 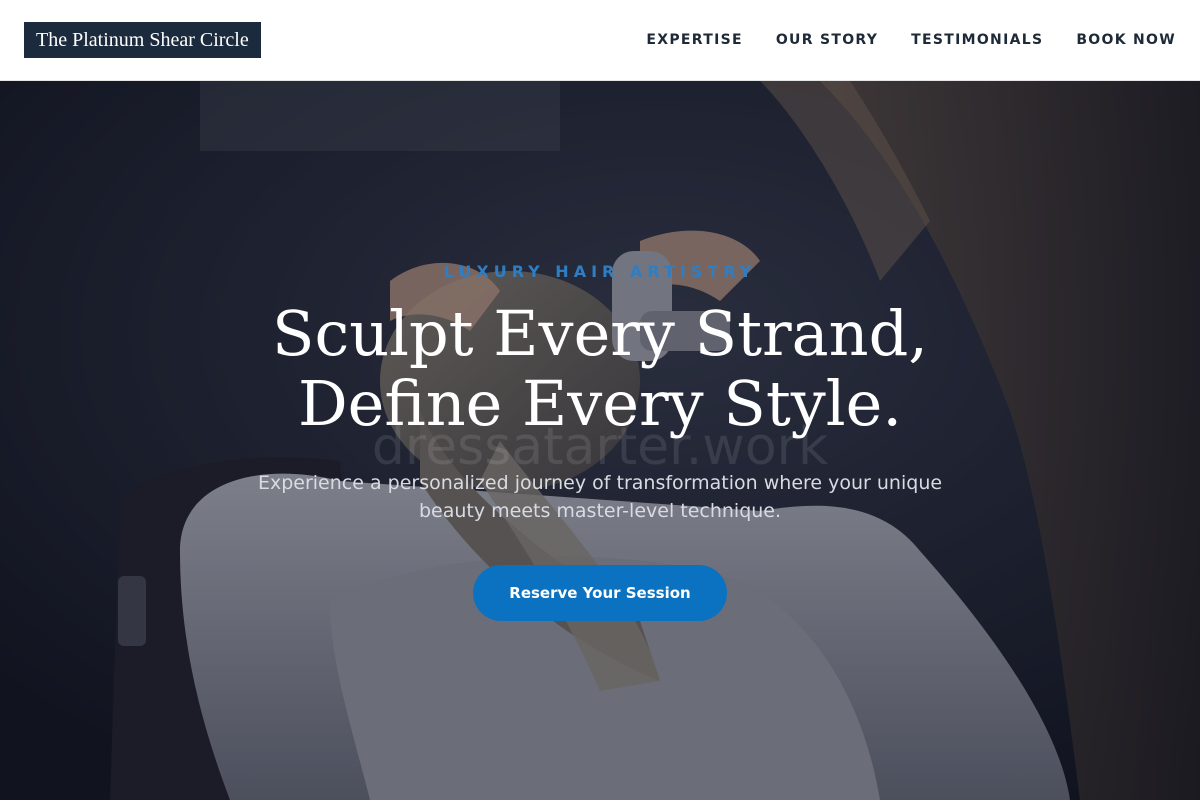 I want to click on reserve-session-button: Reserve Your Session, so click(x=600, y=593).